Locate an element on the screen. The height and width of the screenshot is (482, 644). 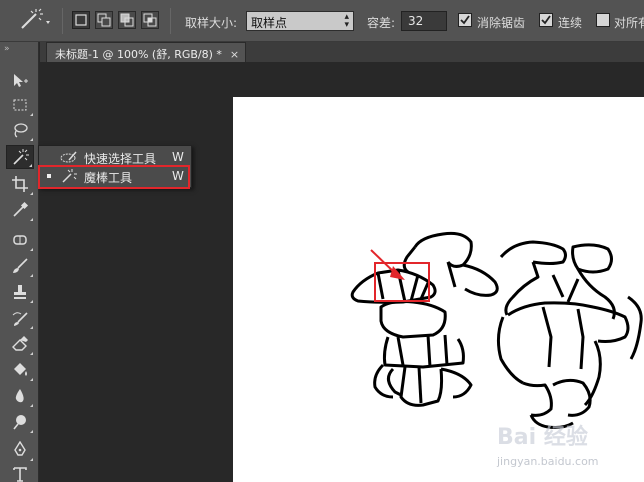
brush-tool is located at coordinates (20, 266).